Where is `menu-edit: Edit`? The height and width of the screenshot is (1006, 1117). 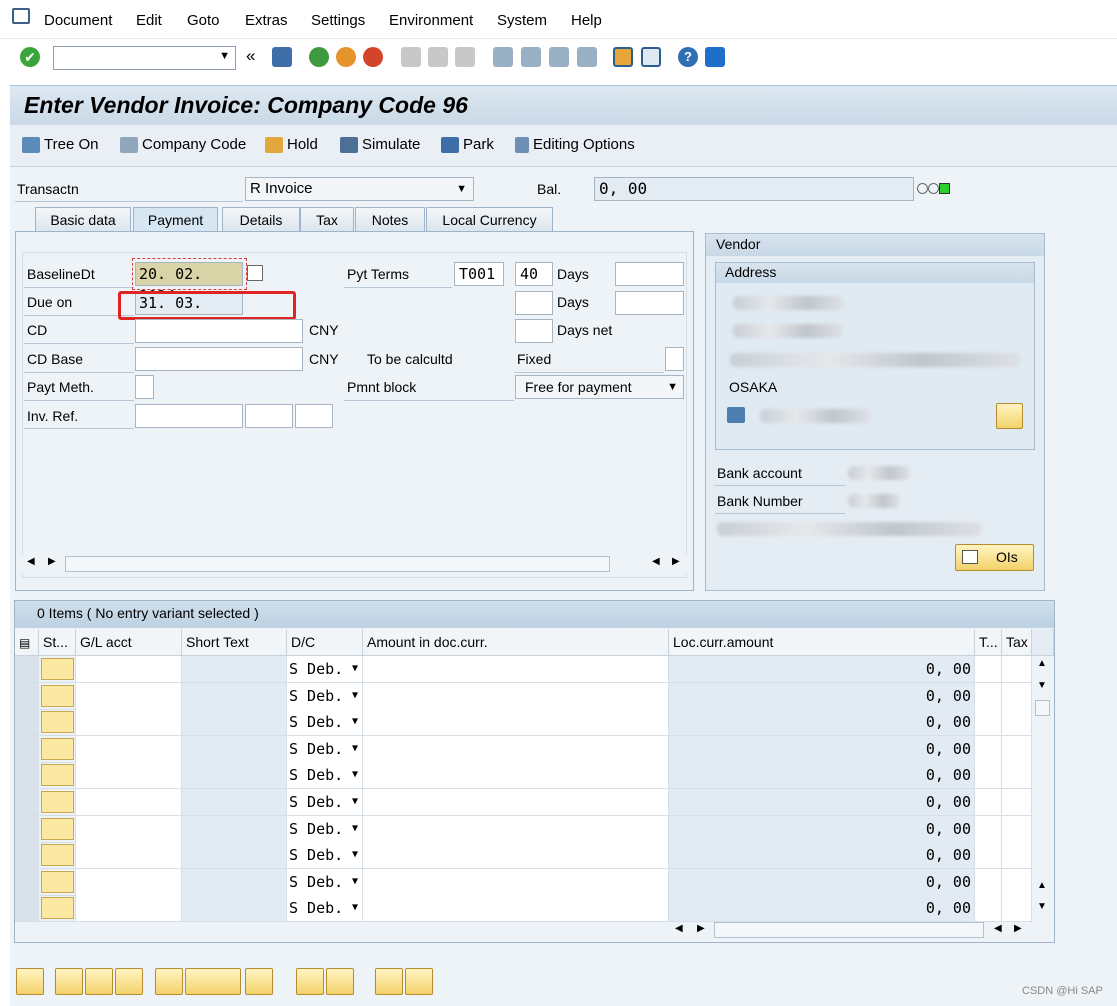 menu-edit: Edit is located at coordinates (149, 20).